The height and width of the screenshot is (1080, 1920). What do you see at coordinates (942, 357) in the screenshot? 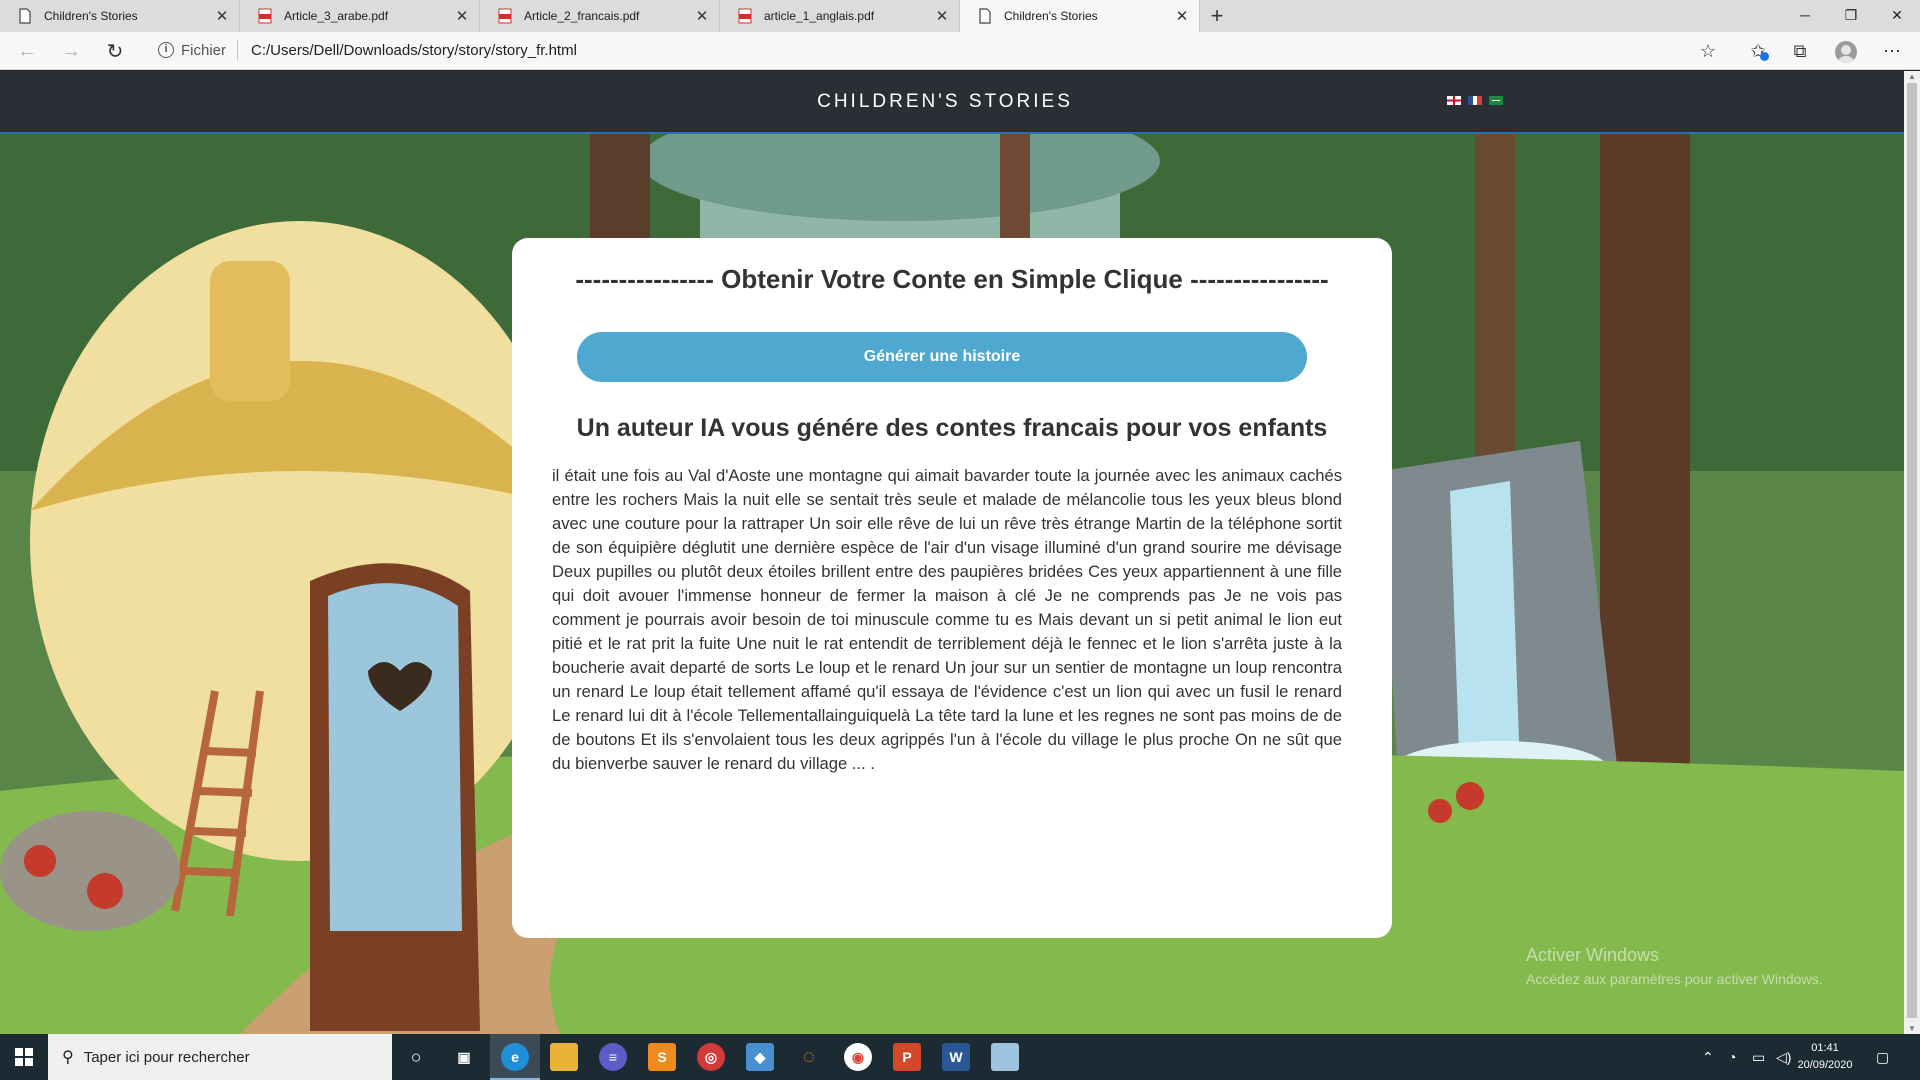
I see `generate-story-button: Générer une histoire` at bounding box center [942, 357].